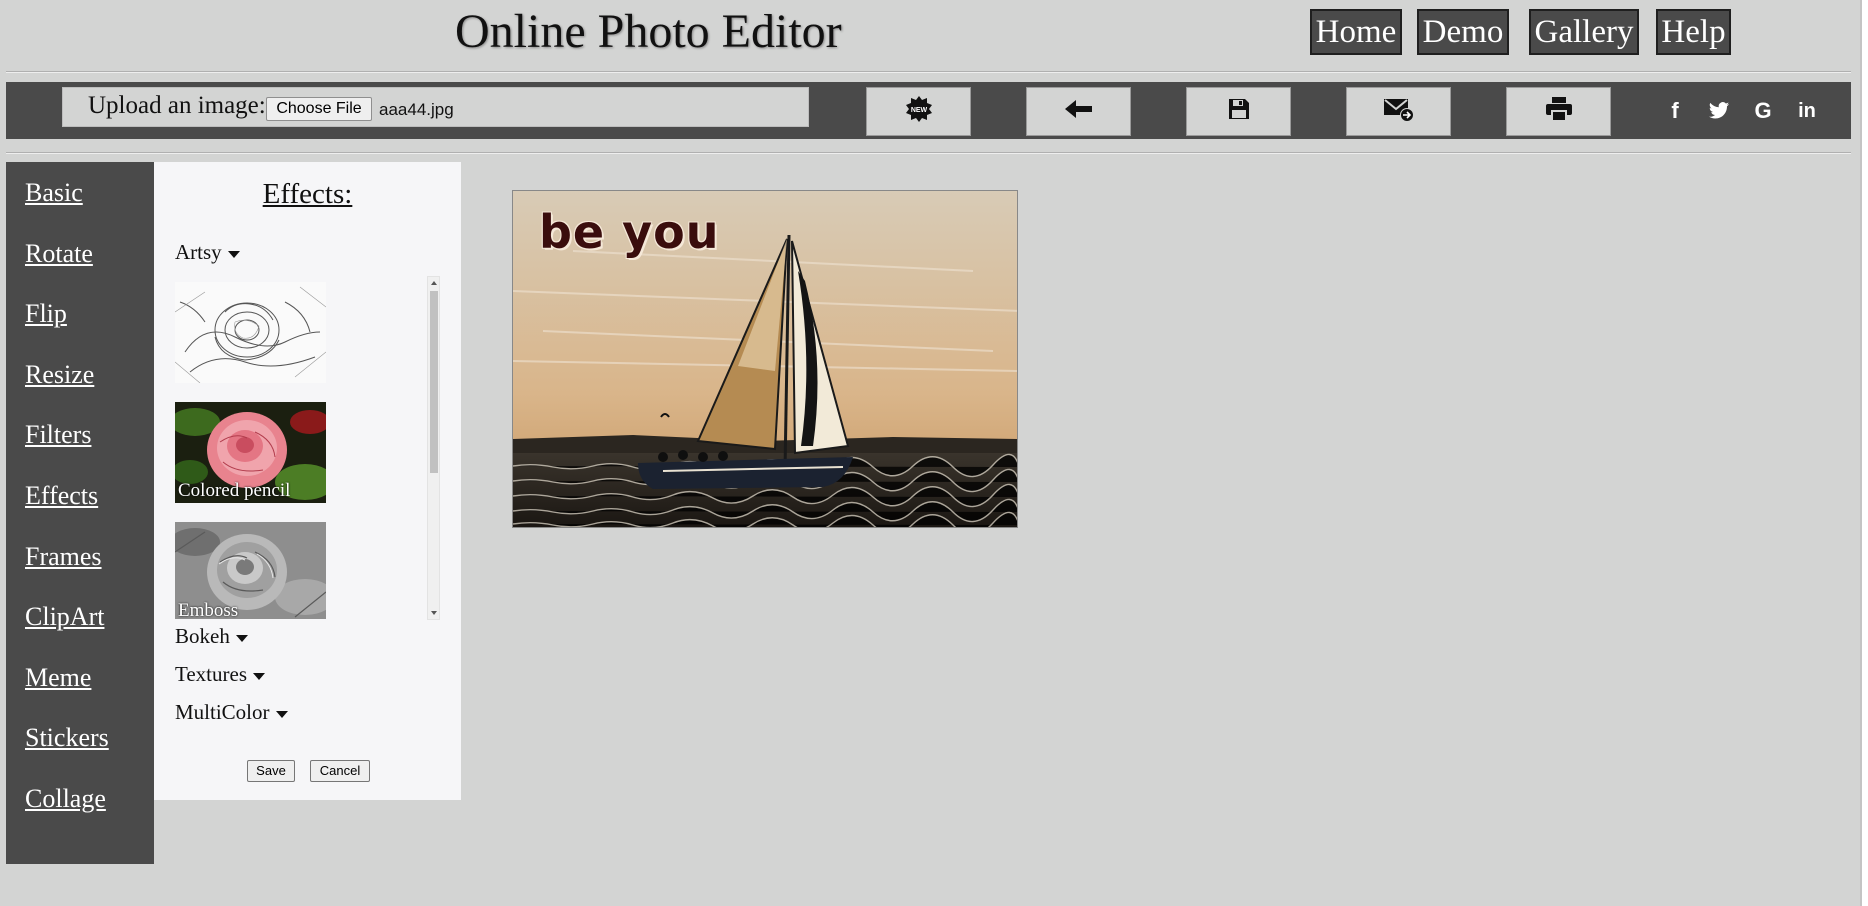  What do you see at coordinates (54, 193) in the screenshot?
I see `sidebar-item-basic: Basic` at bounding box center [54, 193].